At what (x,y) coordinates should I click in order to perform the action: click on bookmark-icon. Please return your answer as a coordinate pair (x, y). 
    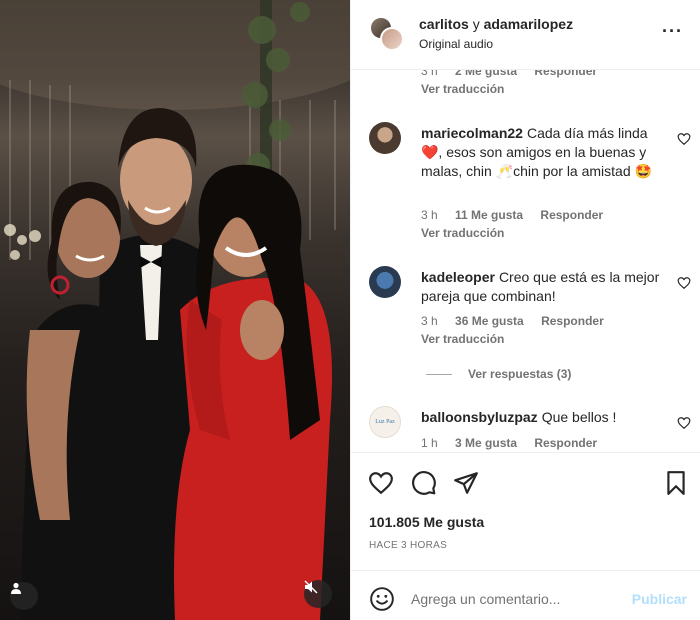
    Looking at the image, I should click on (676, 483).